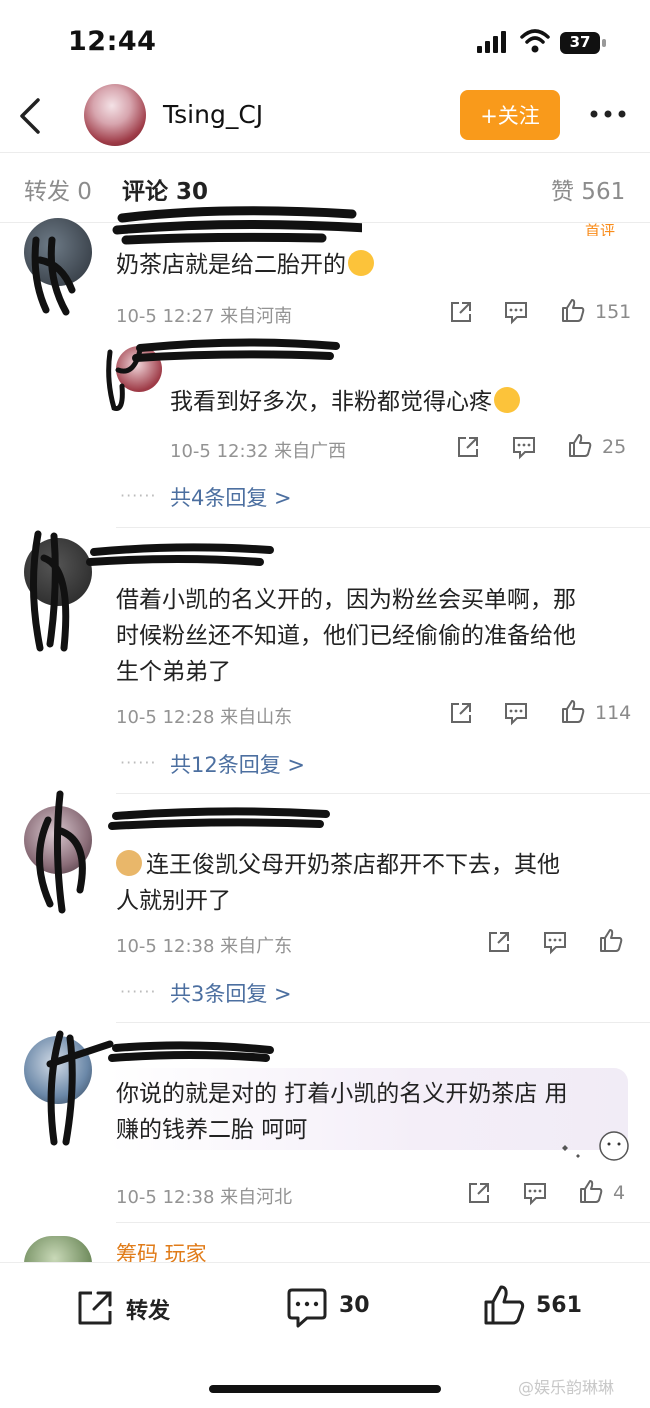 The height and width of the screenshot is (1408, 650). What do you see at coordinates (613, 713) in the screenshot?
I see `like-count: 114` at bounding box center [613, 713].